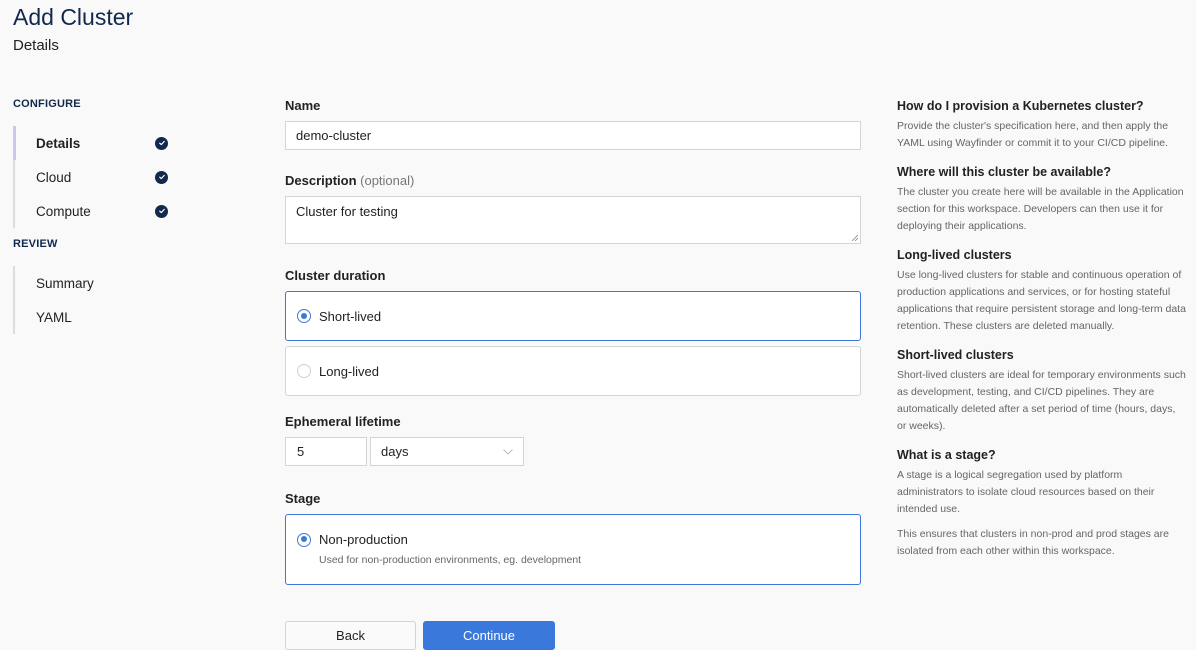 The width and height of the screenshot is (1196, 650). What do you see at coordinates (363, 539) in the screenshot?
I see `option-label: Non-production` at bounding box center [363, 539].